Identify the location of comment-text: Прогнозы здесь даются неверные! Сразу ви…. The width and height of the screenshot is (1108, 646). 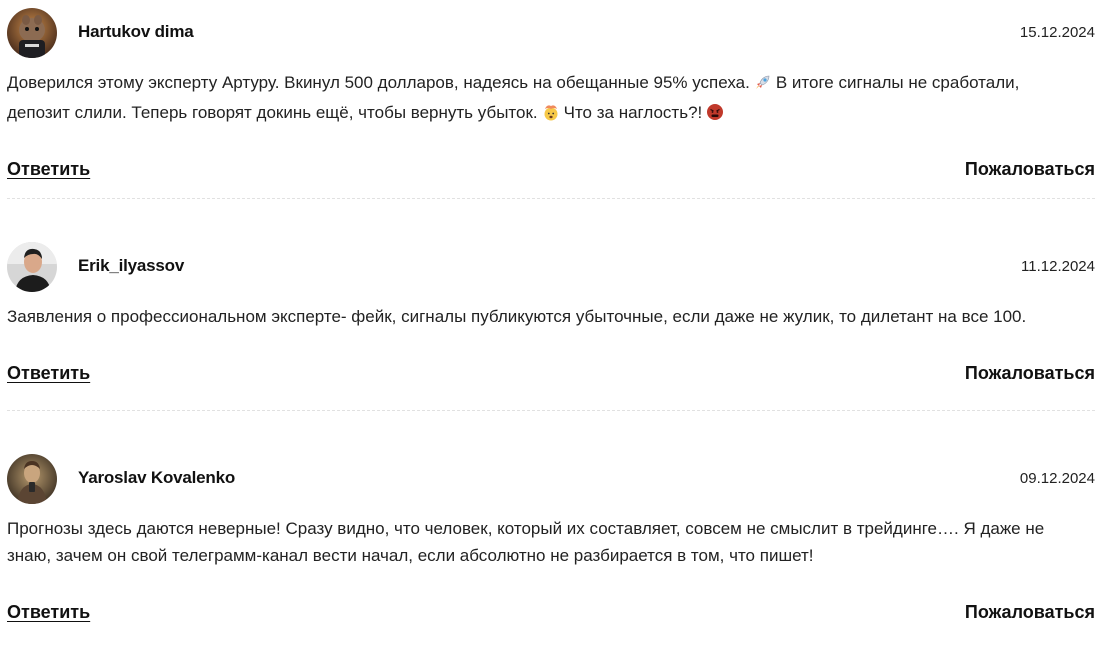
(526, 542).